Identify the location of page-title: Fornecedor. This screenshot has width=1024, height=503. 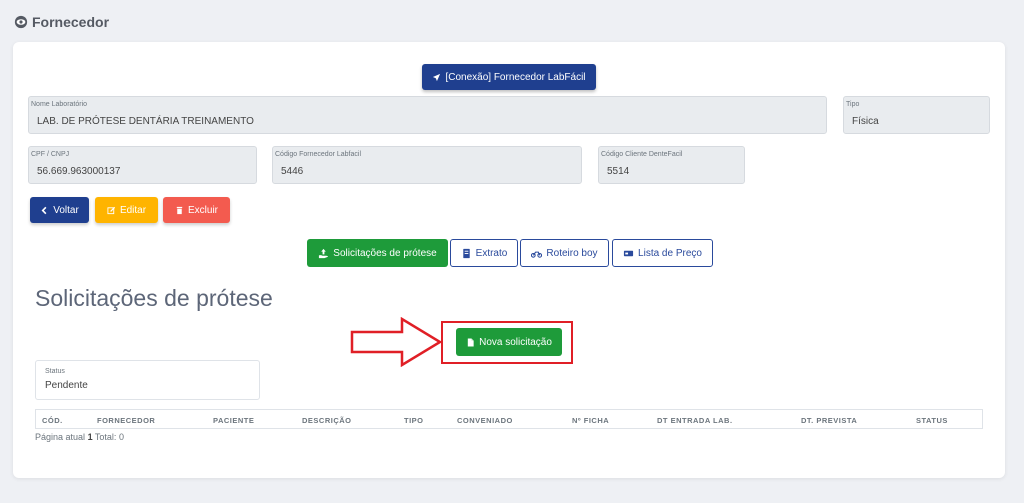
(71, 22).